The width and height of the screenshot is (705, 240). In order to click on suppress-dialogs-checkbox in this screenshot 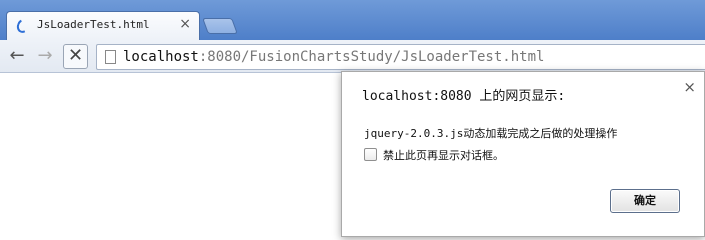, I will do `click(370, 154)`.